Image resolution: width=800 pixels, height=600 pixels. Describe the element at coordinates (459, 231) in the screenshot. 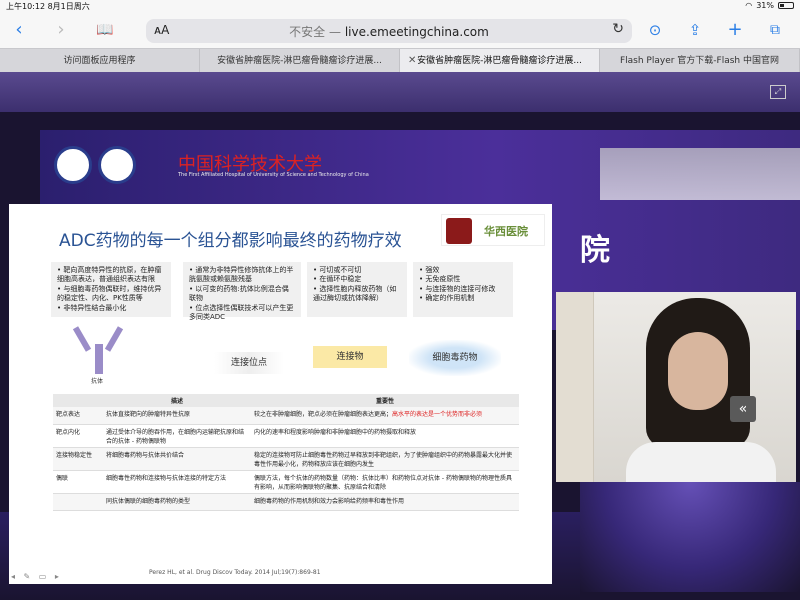

I see `hospital-crest-icon` at that location.